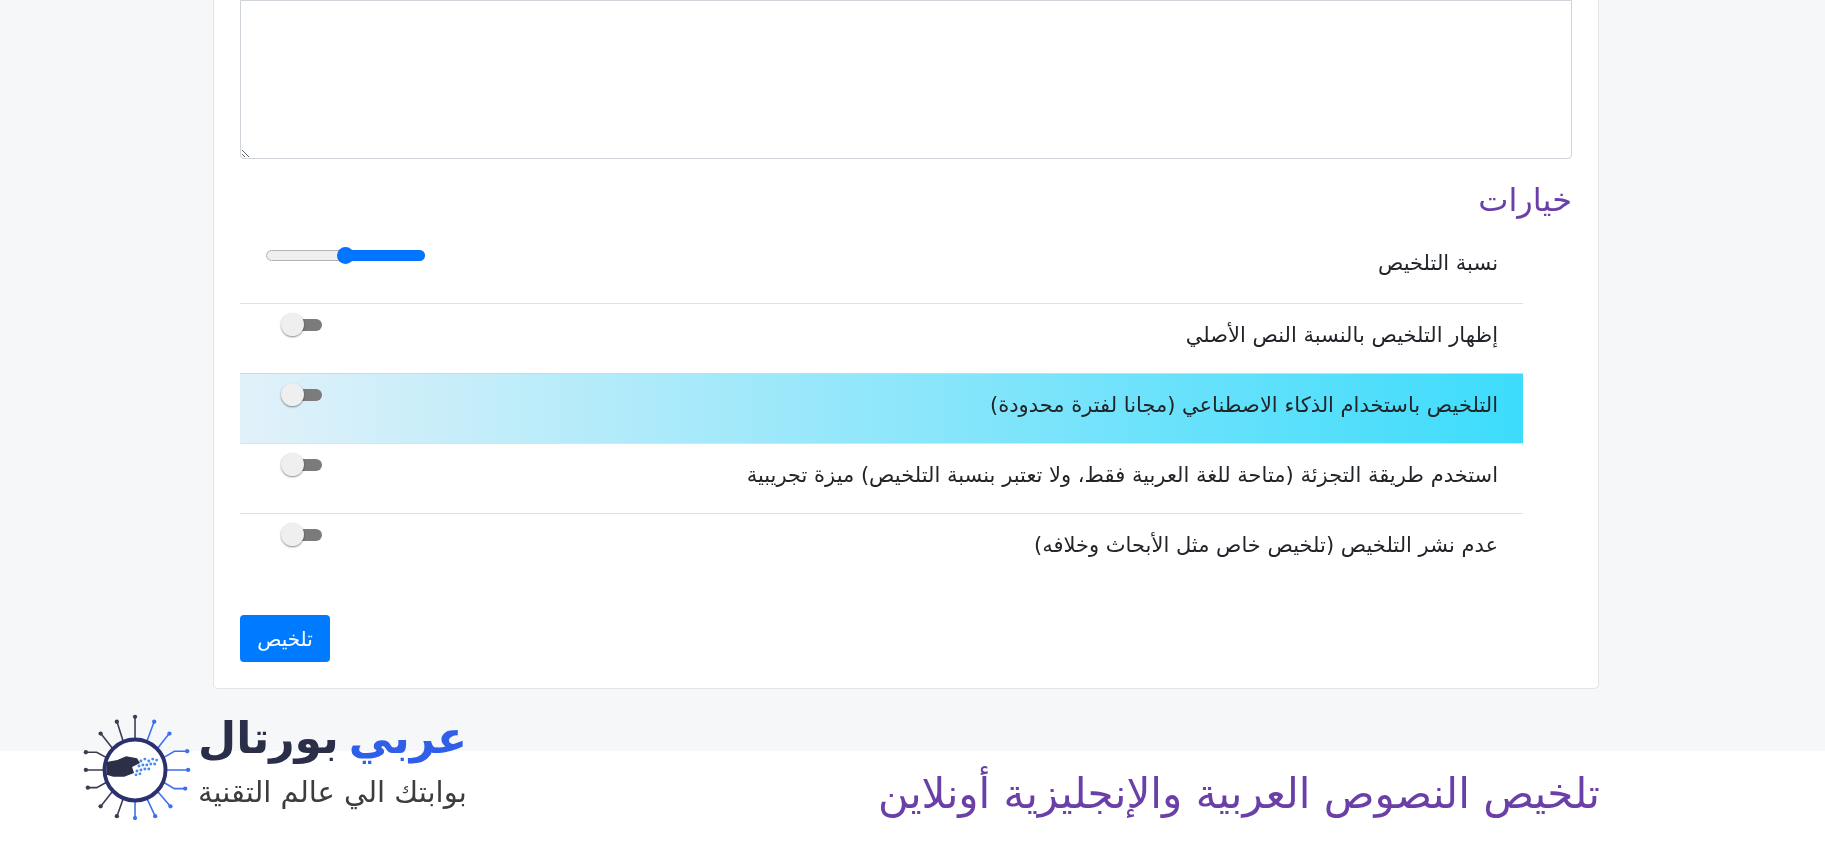  I want to click on logo-wordmark: بورتال, so click(268, 738).